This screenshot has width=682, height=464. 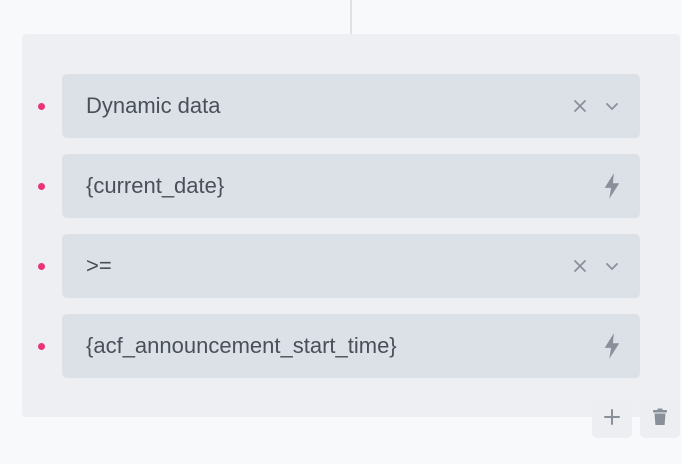 What do you see at coordinates (351, 17) in the screenshot?
I see `connector-line` at bounding box center [351, 17].